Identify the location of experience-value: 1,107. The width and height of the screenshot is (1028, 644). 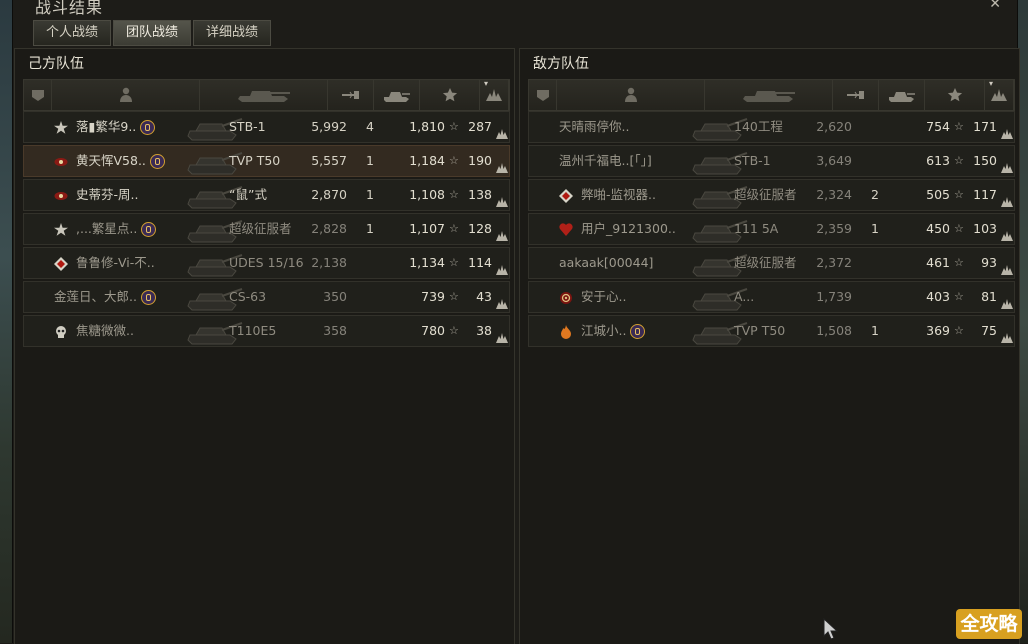
(427, 228).